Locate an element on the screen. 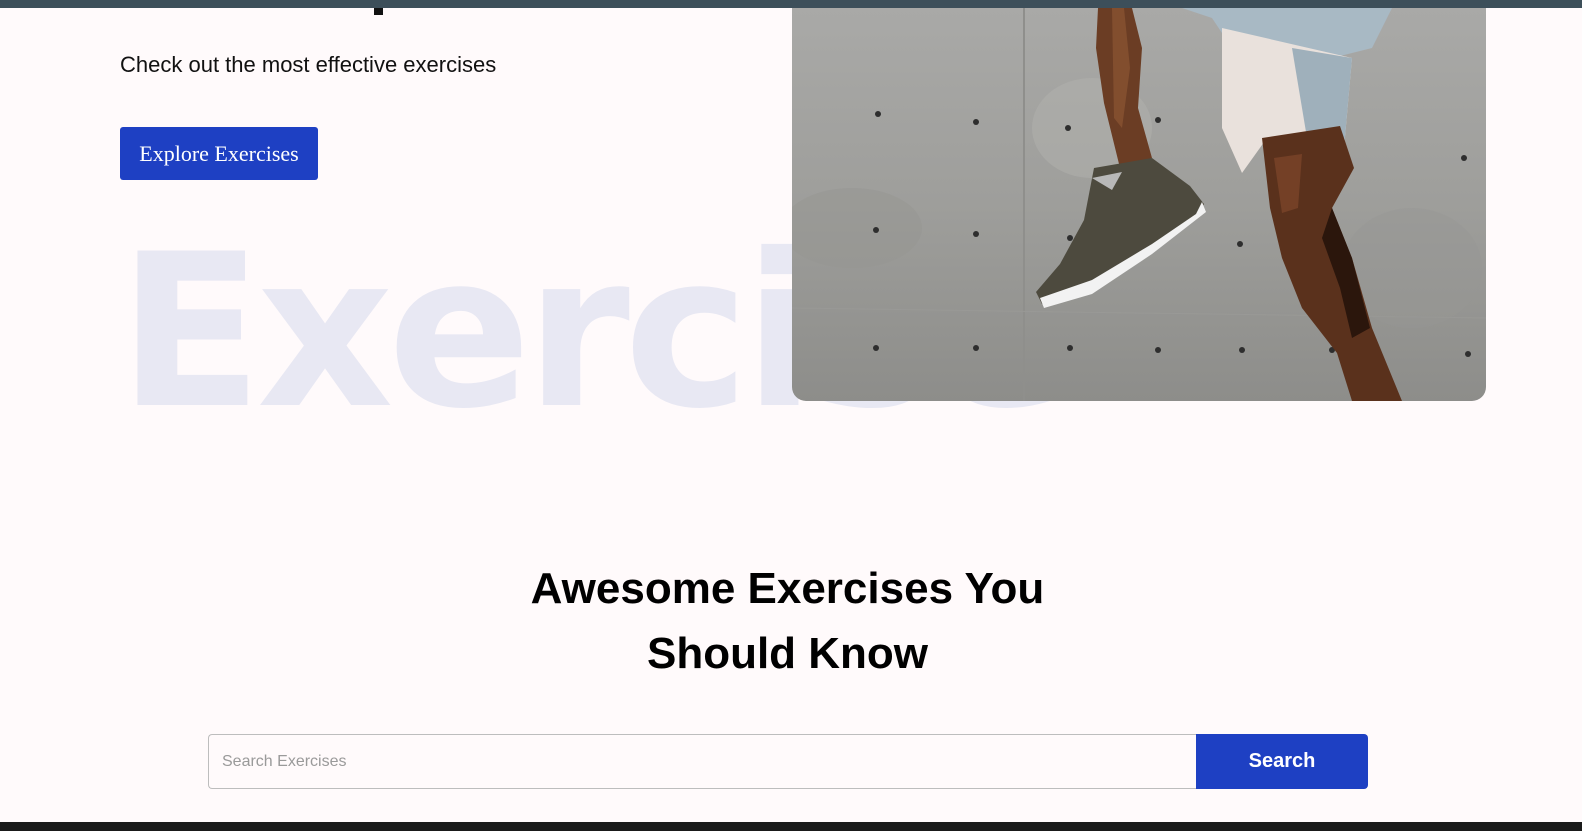  browser-top-bar is located at coordinates (791, 4).